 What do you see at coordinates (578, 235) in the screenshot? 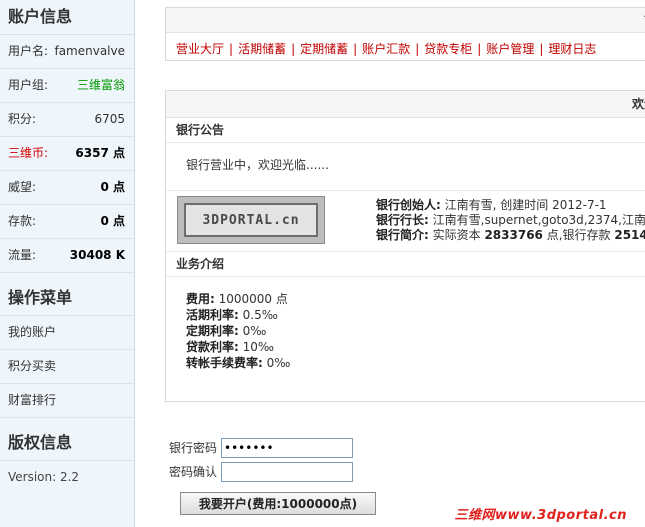
I see `intro-text-b: 点,银行存款` at bounding box center [578, 235].